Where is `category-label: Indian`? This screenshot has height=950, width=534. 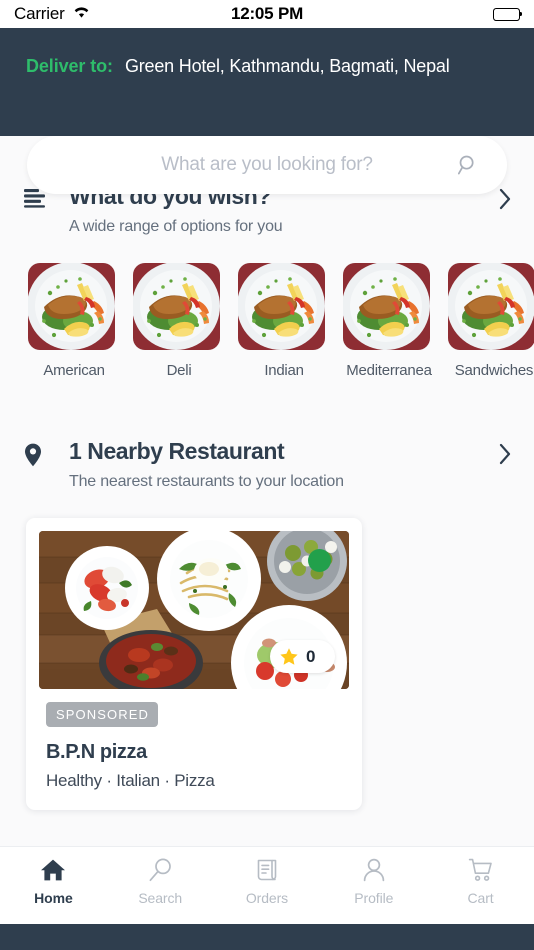
category-label: Indian is located at coordinates (284, 370).